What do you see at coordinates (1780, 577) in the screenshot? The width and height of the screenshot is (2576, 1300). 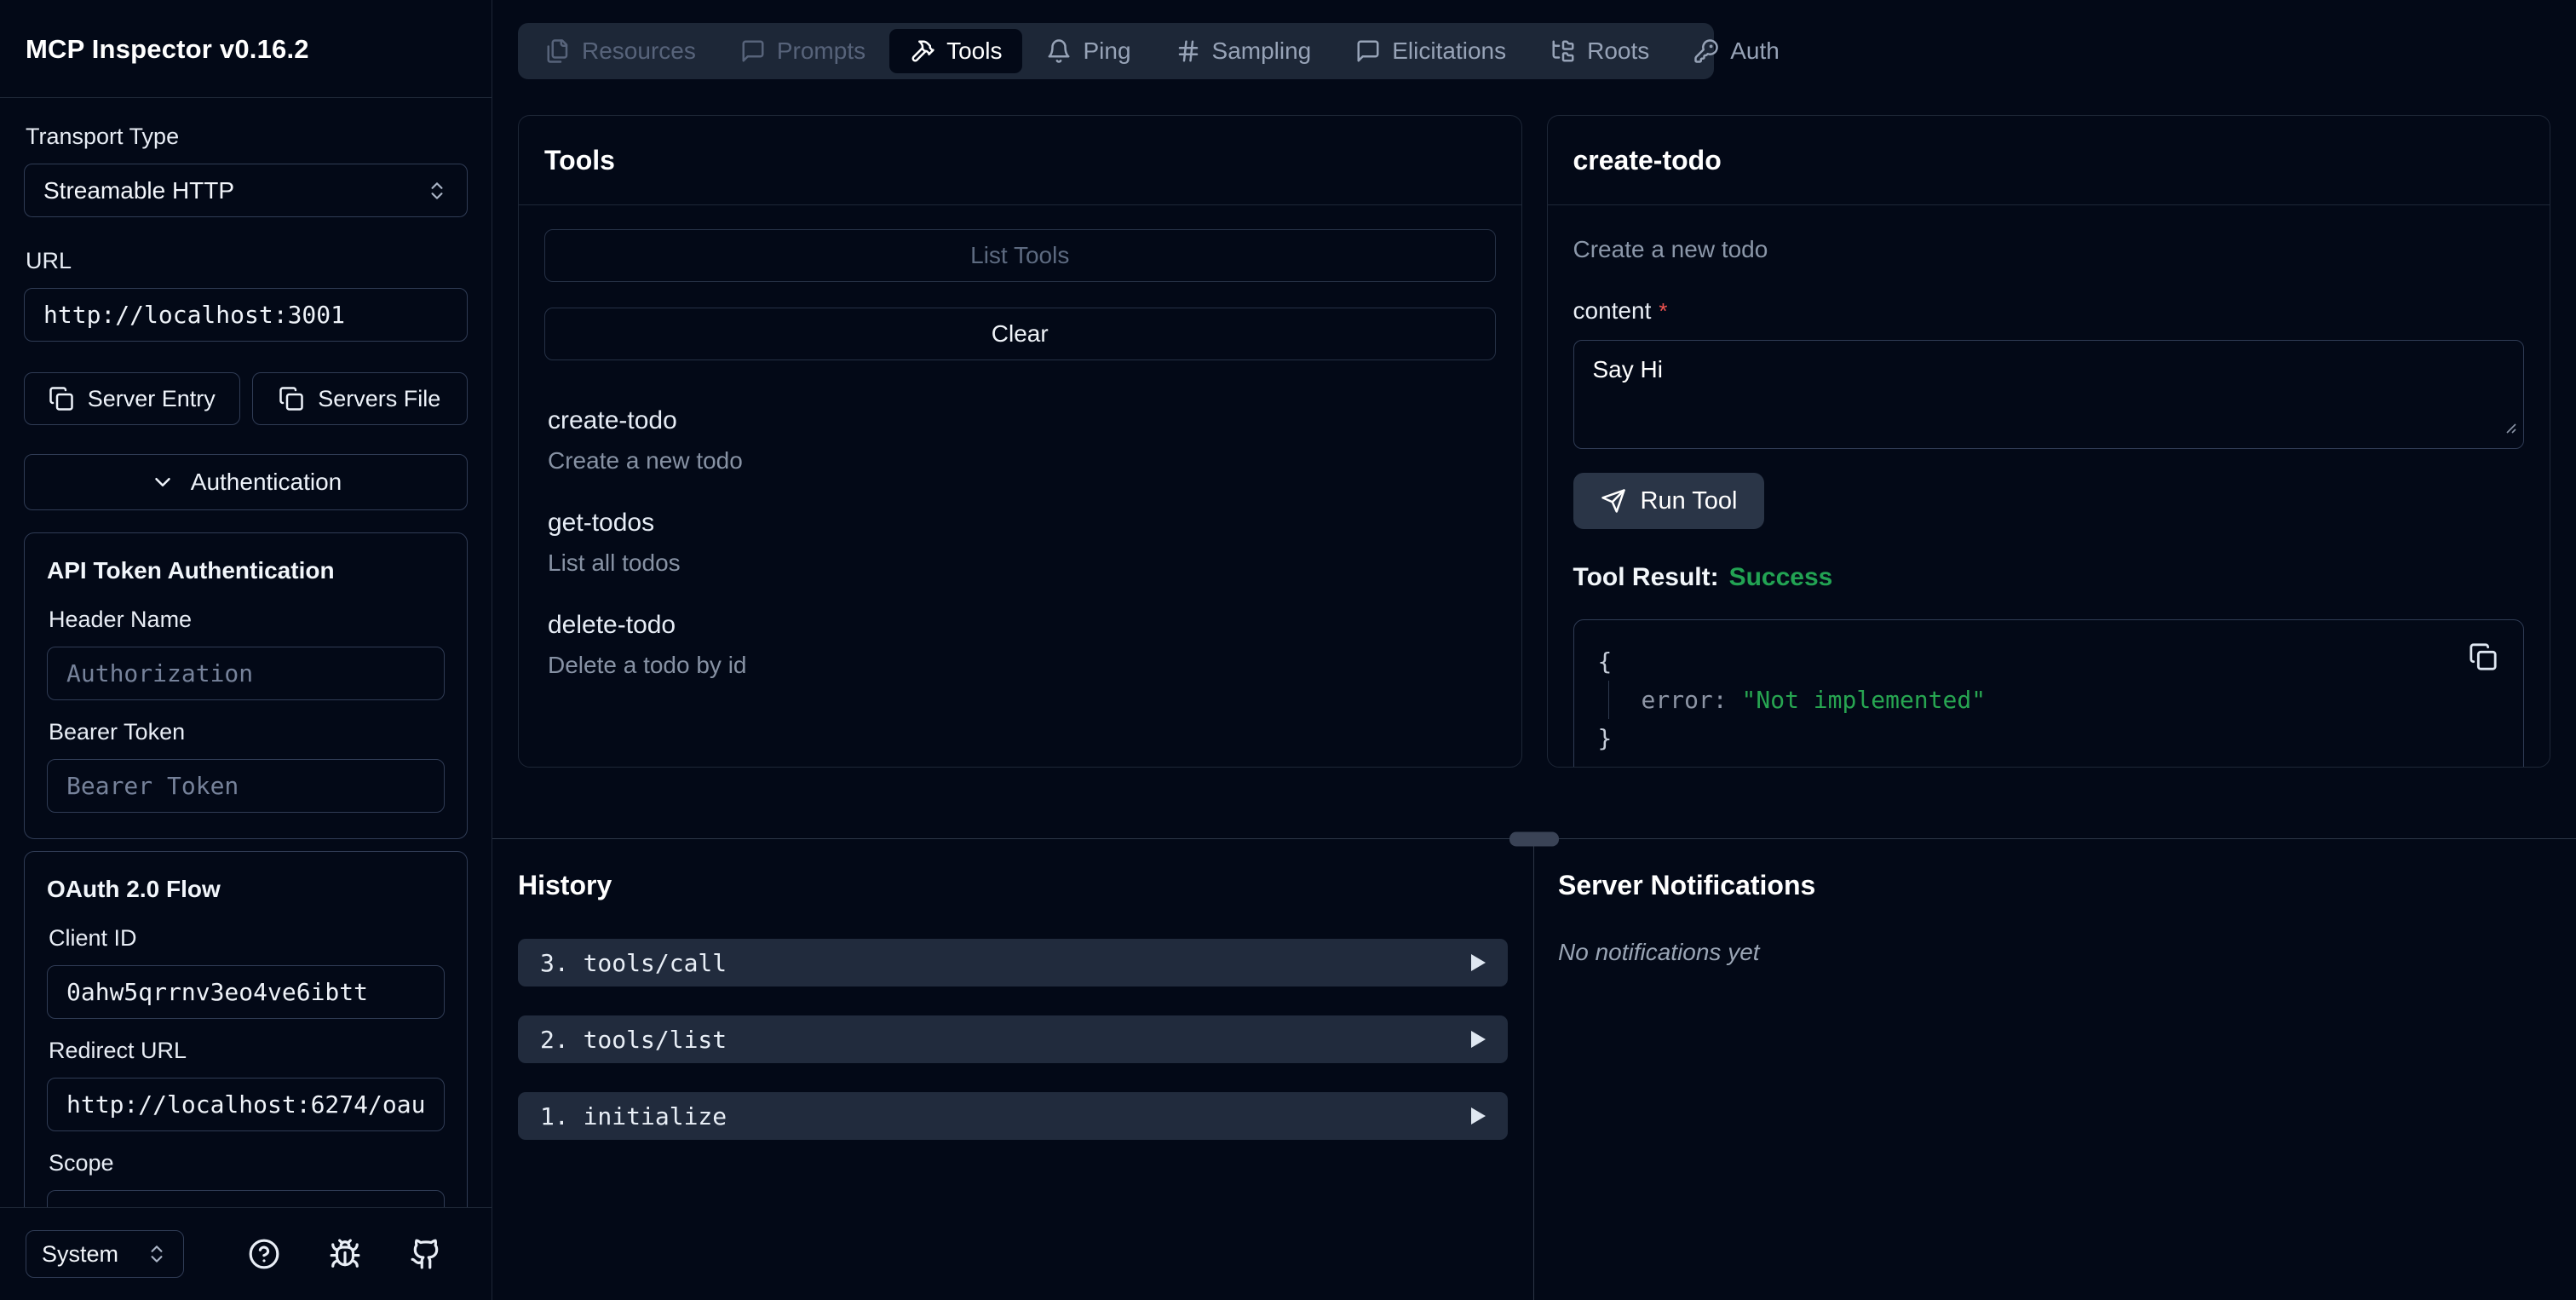 I see `tool-result-status: Success` at bounding box center [1780, 577].